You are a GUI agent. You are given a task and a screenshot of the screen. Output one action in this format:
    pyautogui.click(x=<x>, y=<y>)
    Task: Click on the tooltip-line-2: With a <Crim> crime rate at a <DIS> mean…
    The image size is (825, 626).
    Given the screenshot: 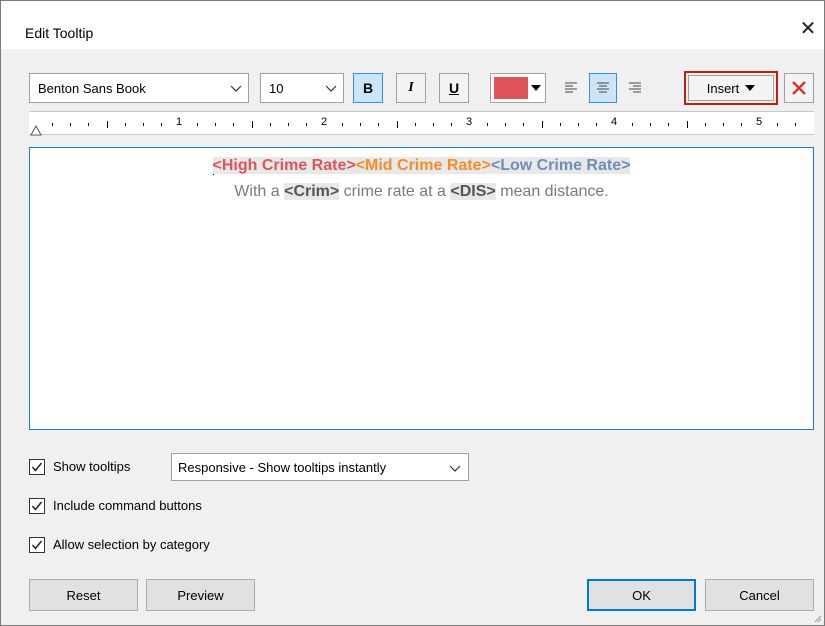 What is the action you would take?
    pyautogui.click(x=421, y=192)
    